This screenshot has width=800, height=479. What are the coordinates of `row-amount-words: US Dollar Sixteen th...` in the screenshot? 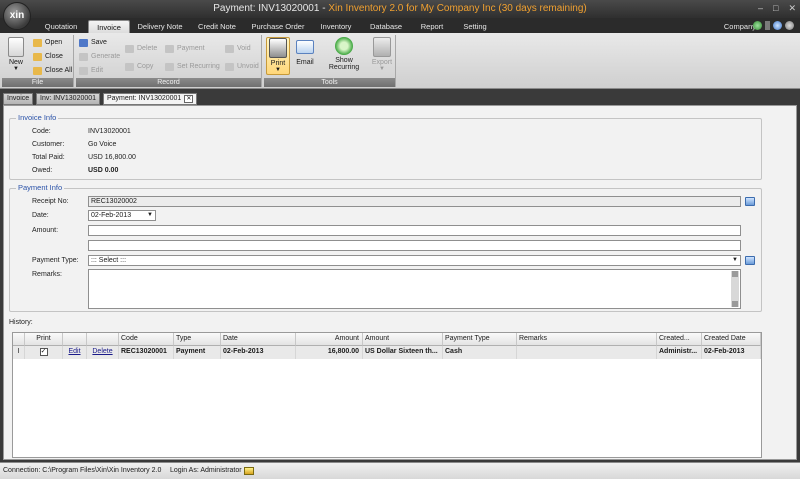 It's located at (403, 352).